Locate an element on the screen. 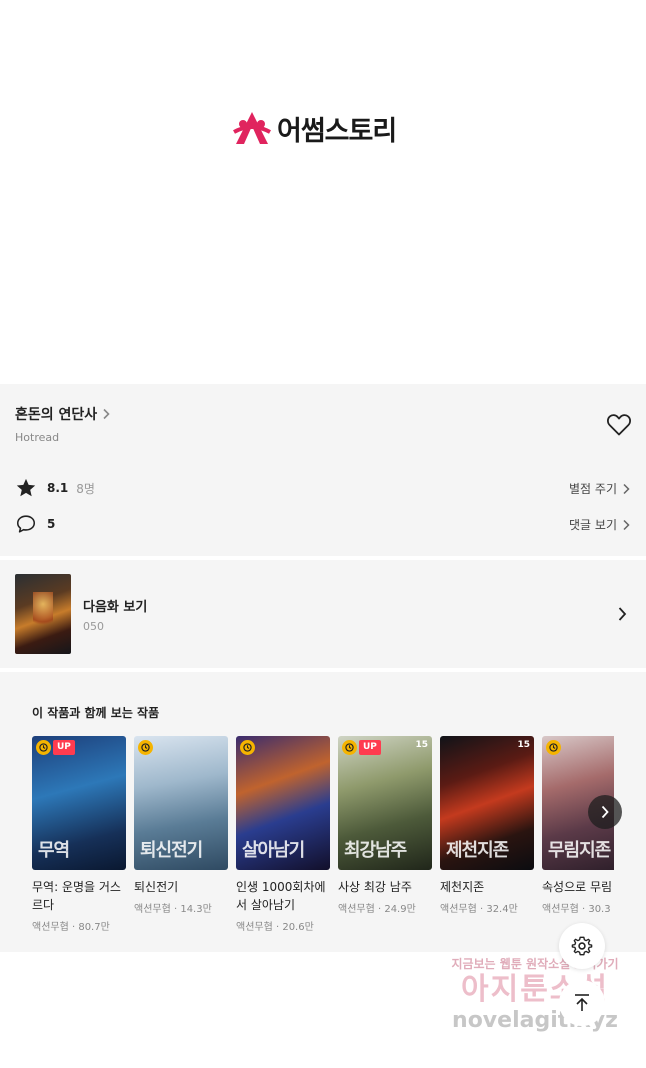  rate-button: 별점 주기 is located at coordinates (599, 488).